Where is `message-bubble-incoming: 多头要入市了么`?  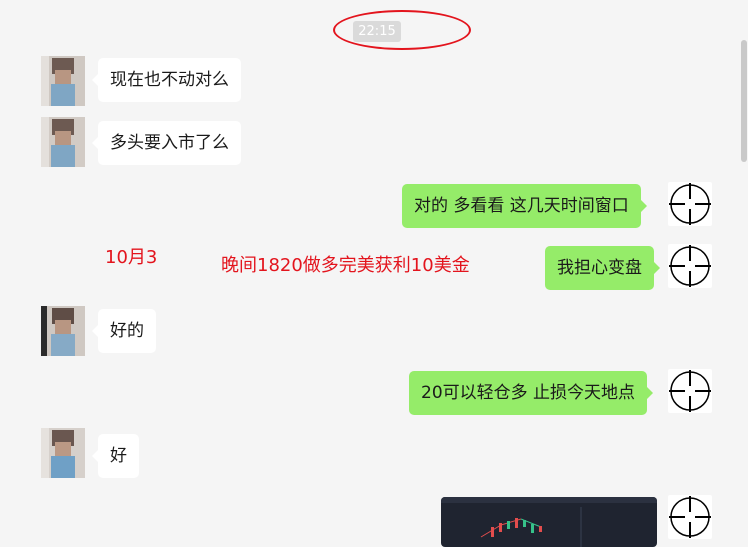
message-bubble-incoming: 多头要入市了么 is located at coordinates (166, 143).